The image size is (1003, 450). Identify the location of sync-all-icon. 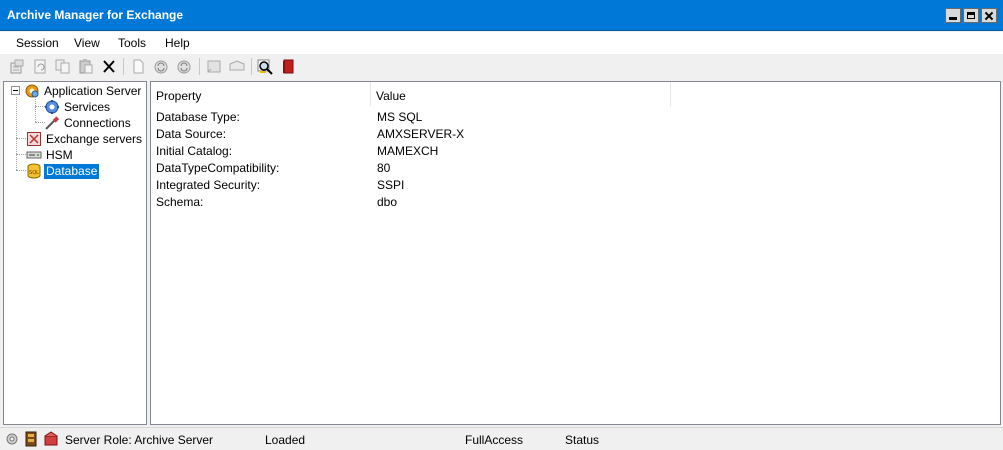
(184, 66).